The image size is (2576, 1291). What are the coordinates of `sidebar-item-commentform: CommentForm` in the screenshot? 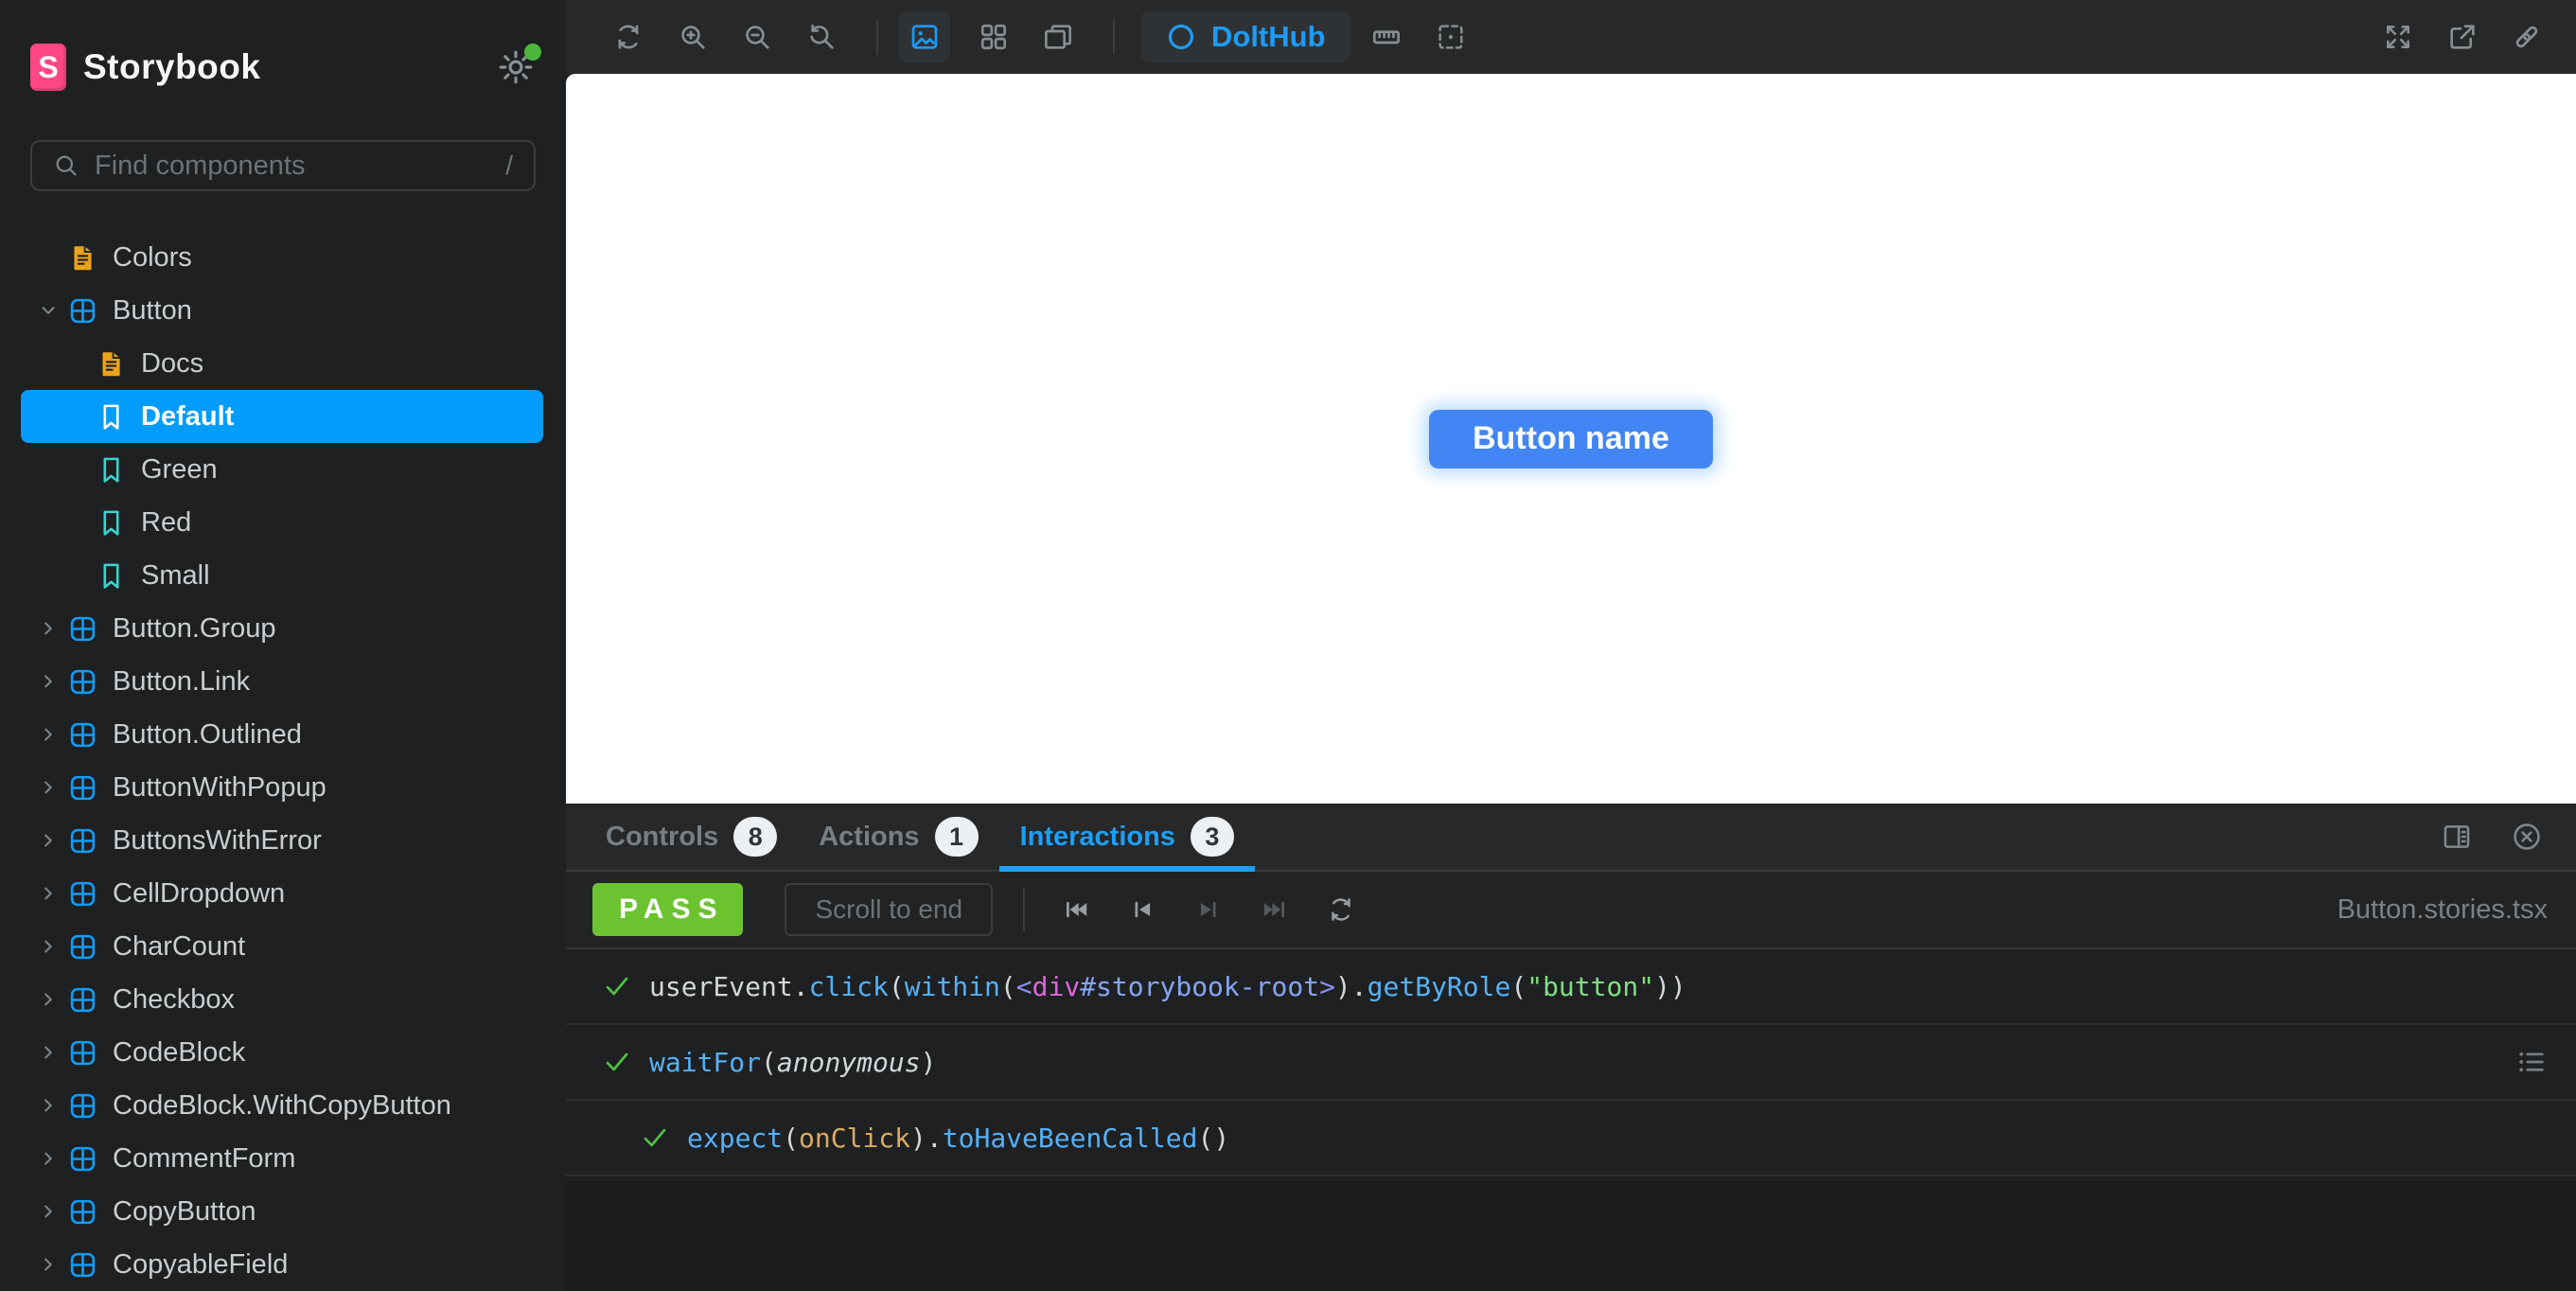 It's located at (283, 1158).